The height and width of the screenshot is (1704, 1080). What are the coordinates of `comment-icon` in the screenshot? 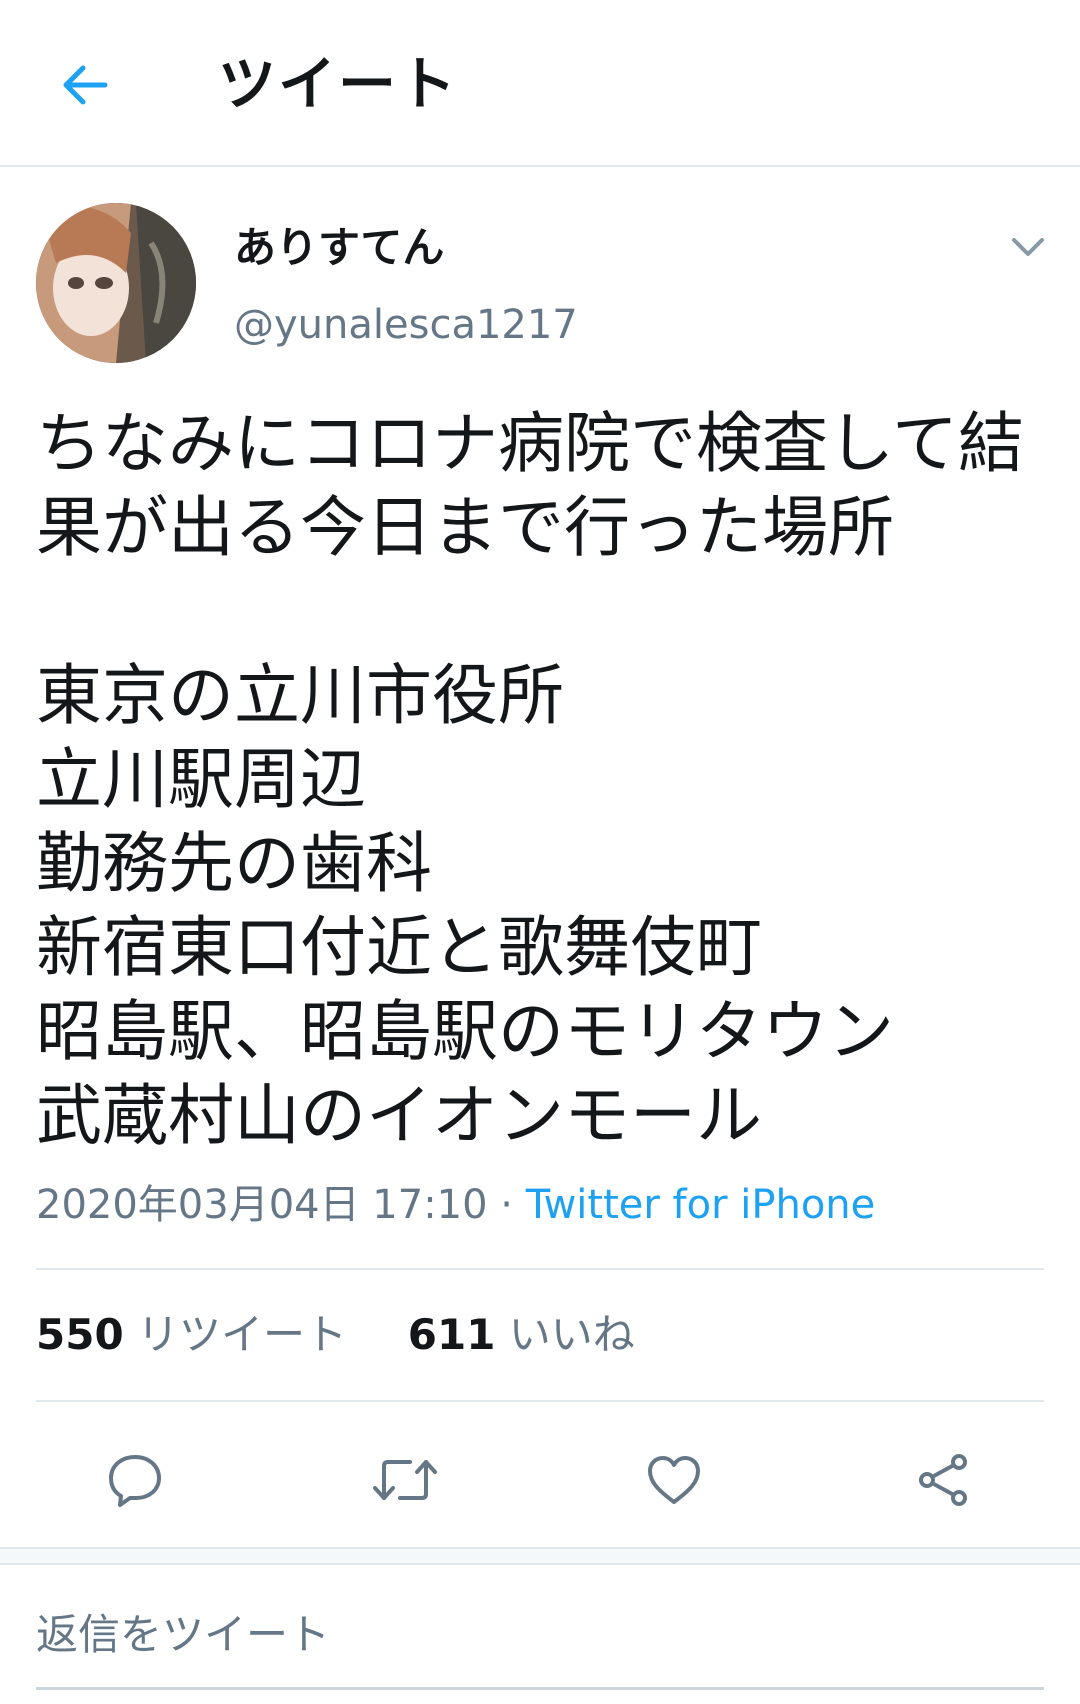 It's located at (135, 1481).